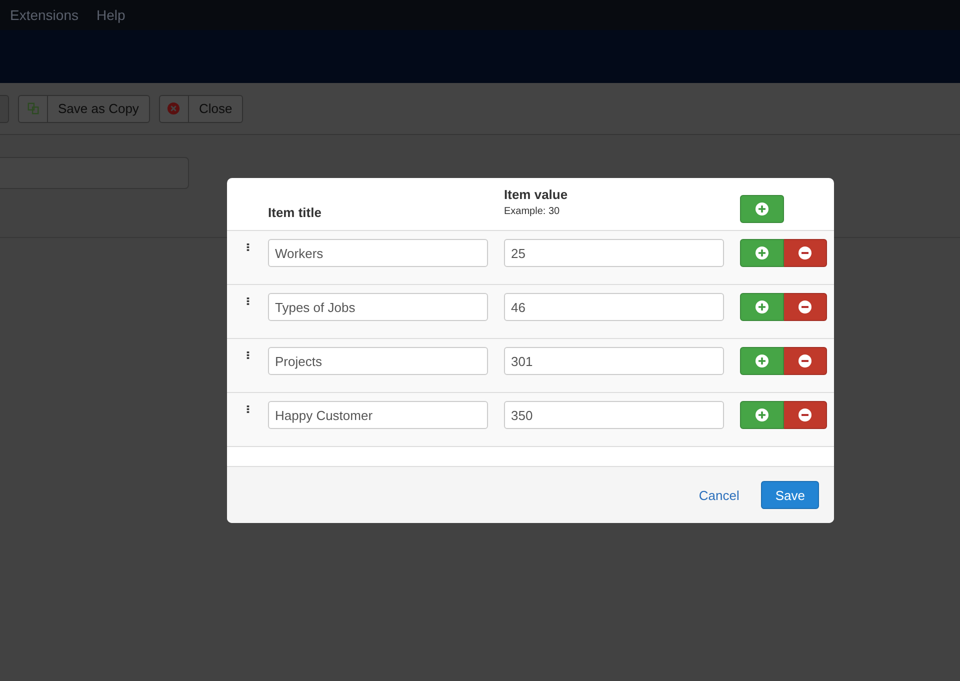 The width and height of the screenshot is (960, 681). I want to click on save-button: Save, so click(790, 495).